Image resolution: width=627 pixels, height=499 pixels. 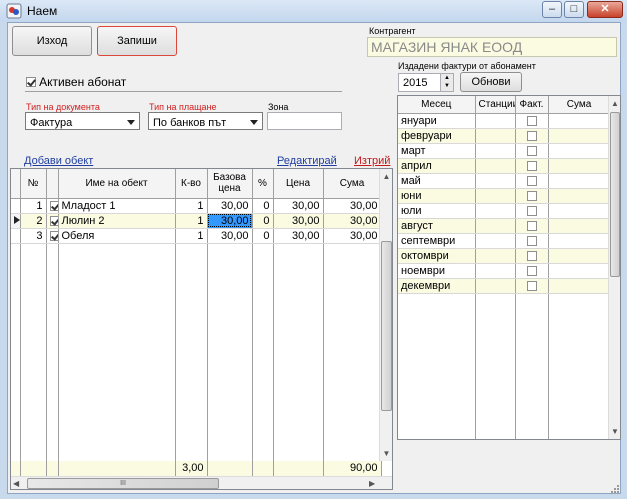 What do you see at coordinates (574, 9) in the screenshot?
I see `maximize-button: □` at bounding box center [574, 9].